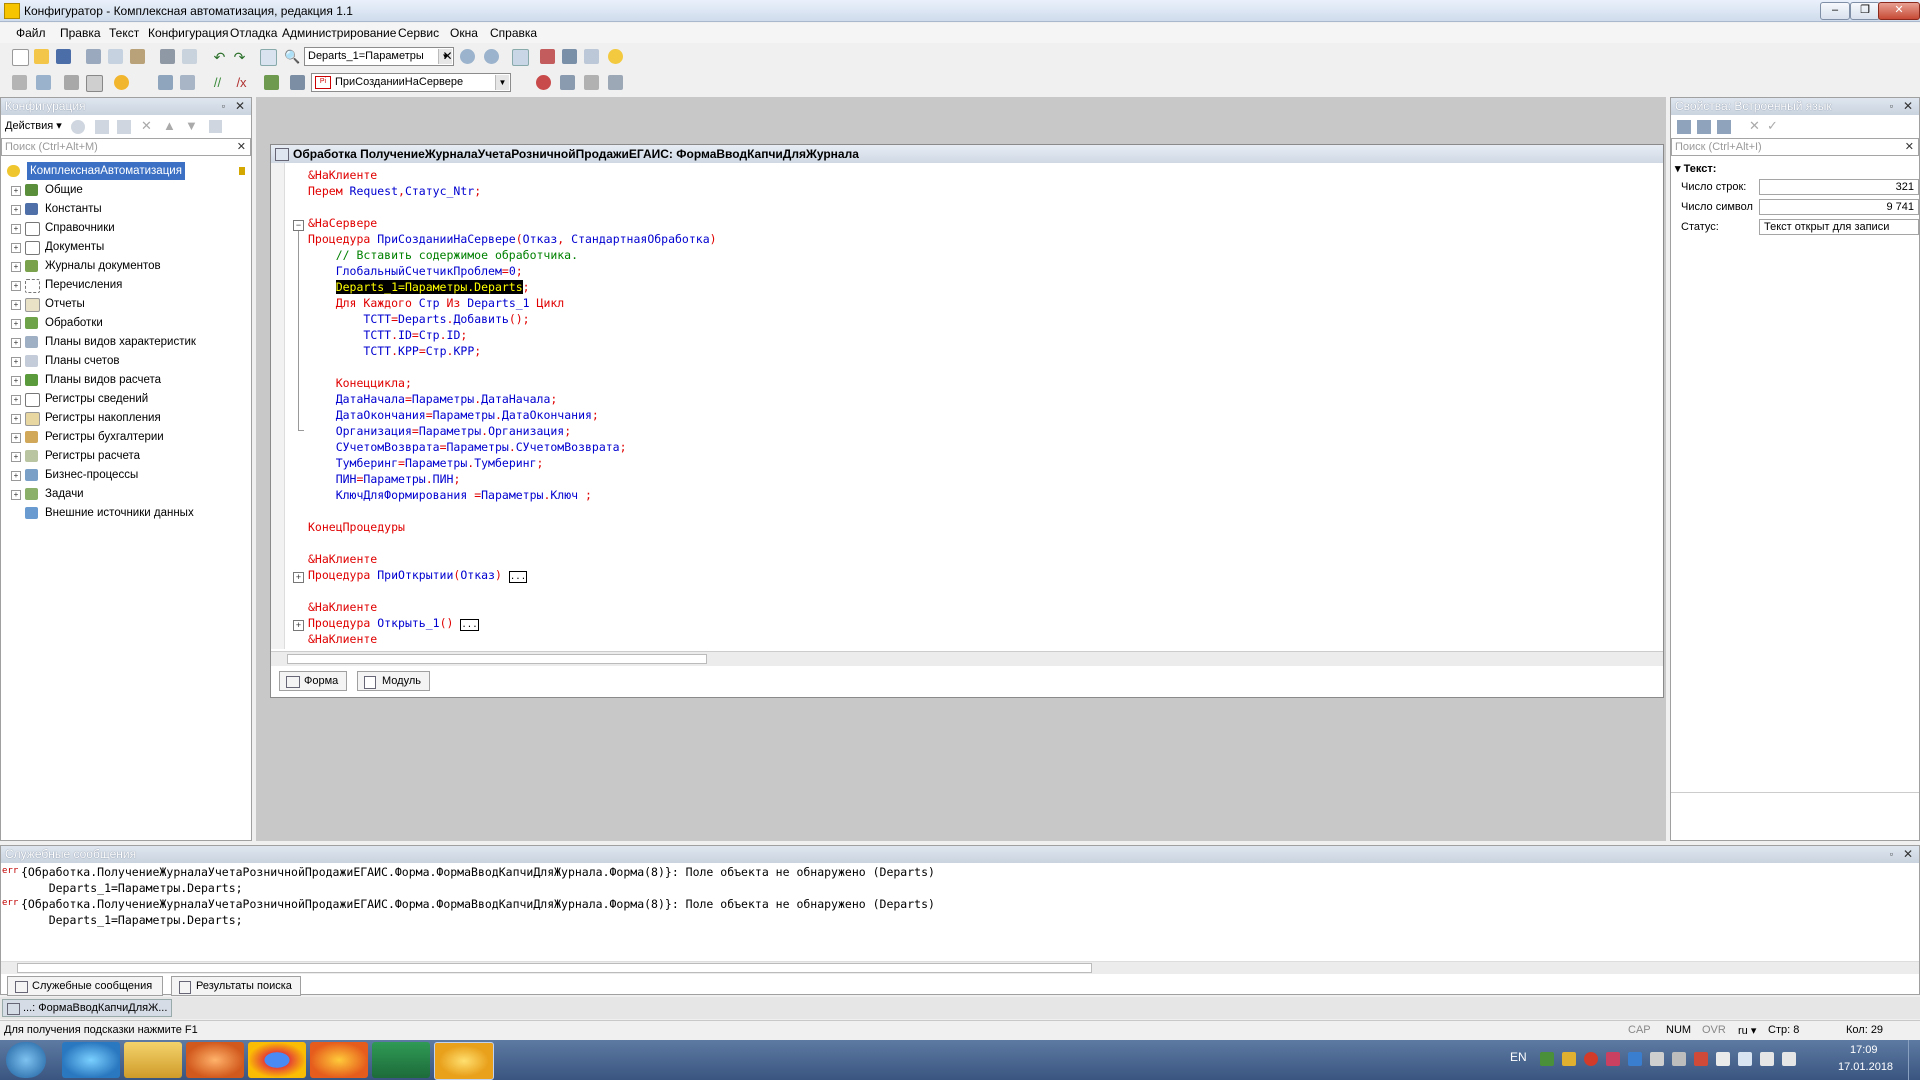 Image resolution: width=1920 pixels, height=1080 pixels. What do you see at coordinates (1865, 1067) in the screenshot?
I see `clock-date: 17.01.2018` at bounding box center [1865, 1067].